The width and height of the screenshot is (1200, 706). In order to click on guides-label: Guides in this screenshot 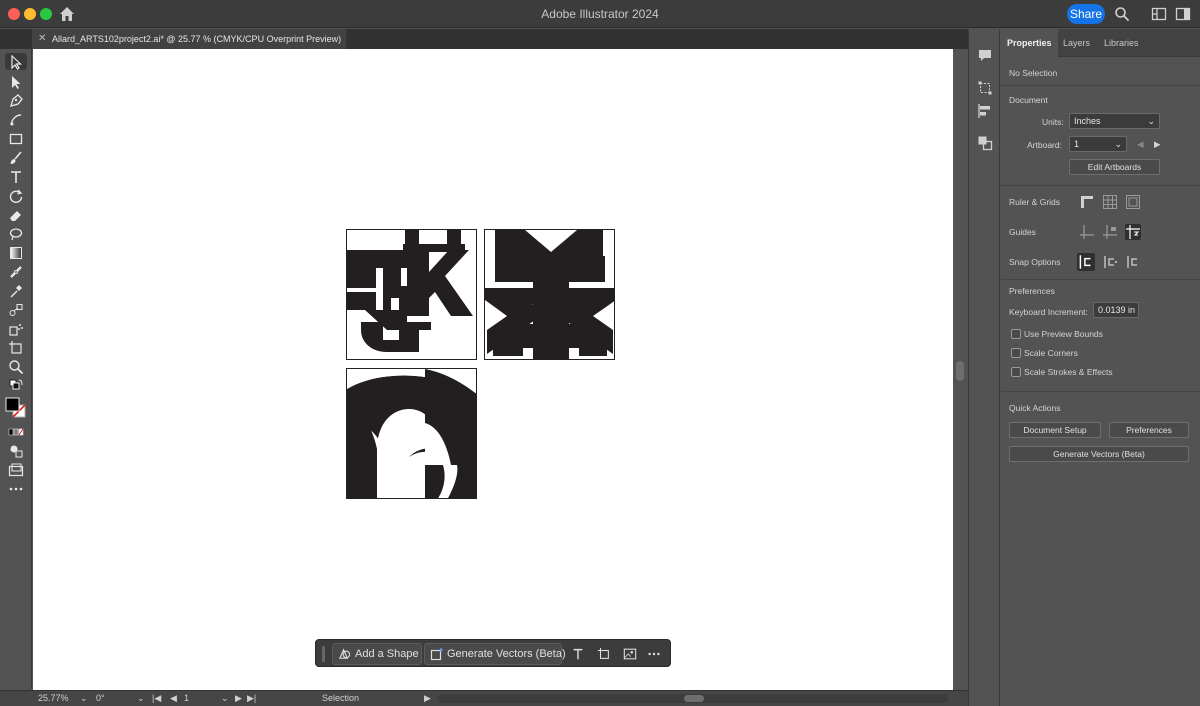, I will do `click(1022, 232)`.